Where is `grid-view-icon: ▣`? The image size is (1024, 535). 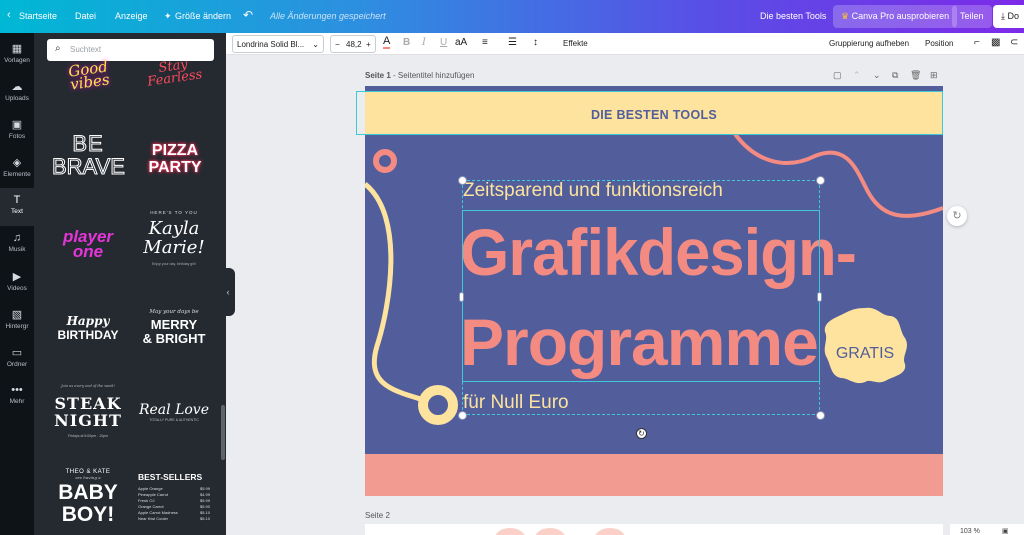
grid-view-icon: ▣ is located at coordinates (1005, 531).